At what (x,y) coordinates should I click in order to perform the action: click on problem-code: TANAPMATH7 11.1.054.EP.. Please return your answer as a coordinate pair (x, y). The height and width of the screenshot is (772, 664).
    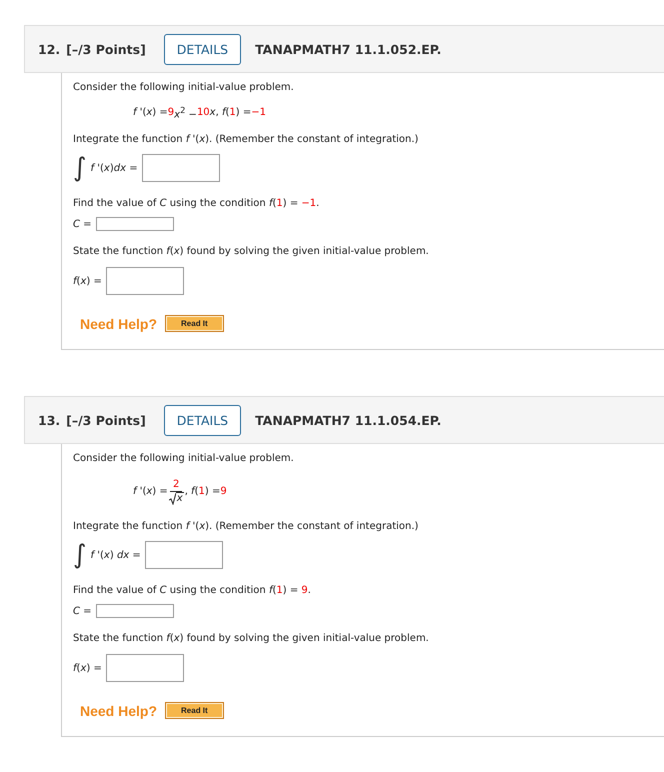
    Looking at the image, I should click on (348, 420).